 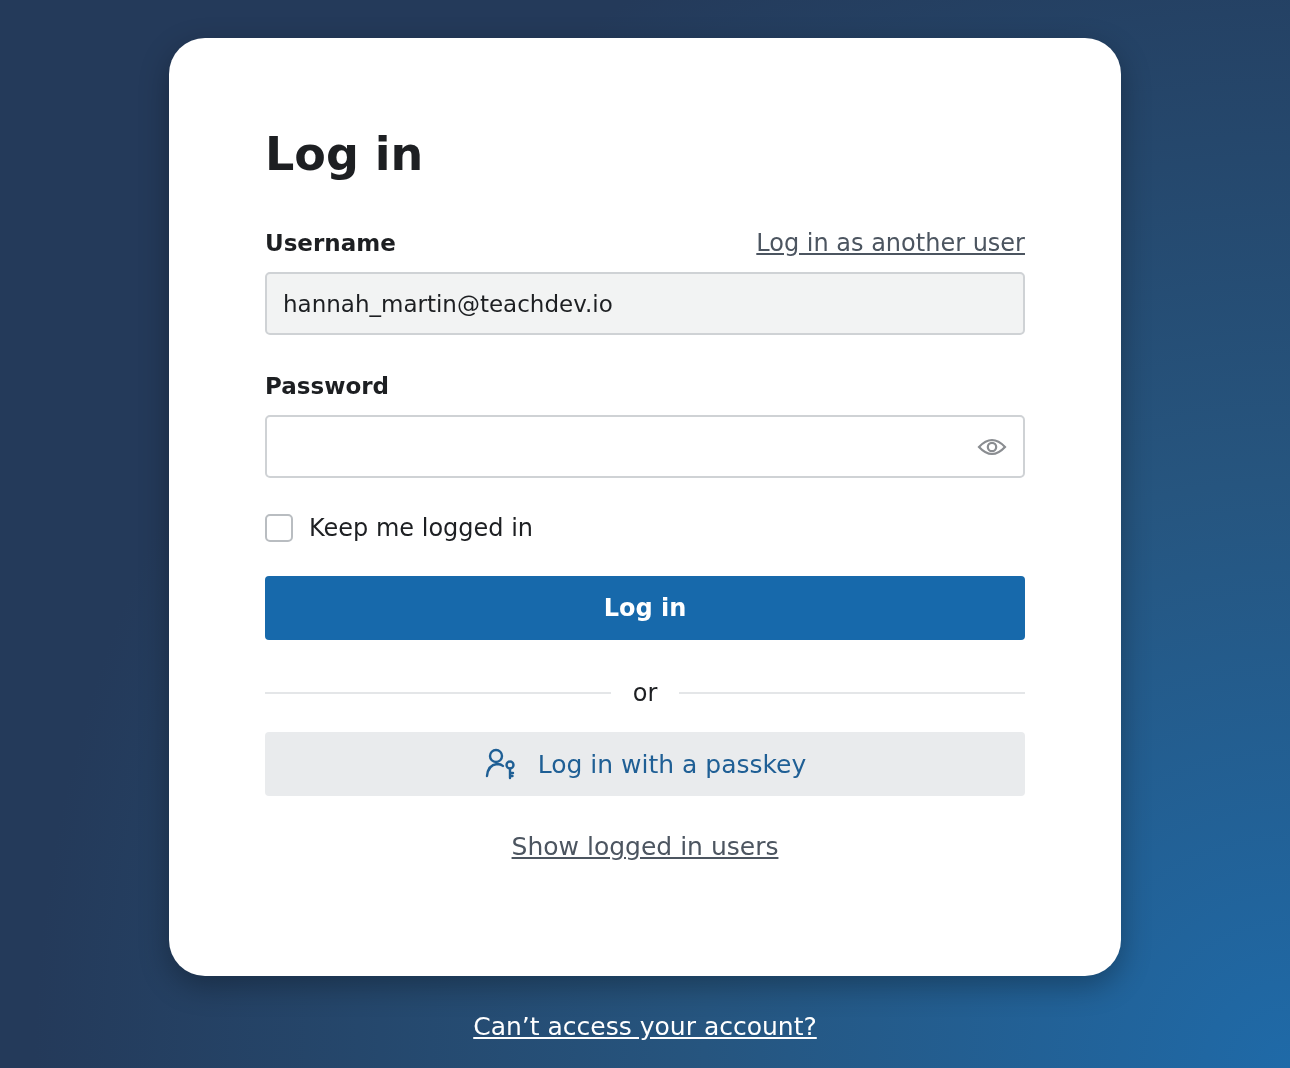 What do you see at coordinates (327, 386) in the screenshot?
I see `password-label: Password` at bounding box center [327, 386].